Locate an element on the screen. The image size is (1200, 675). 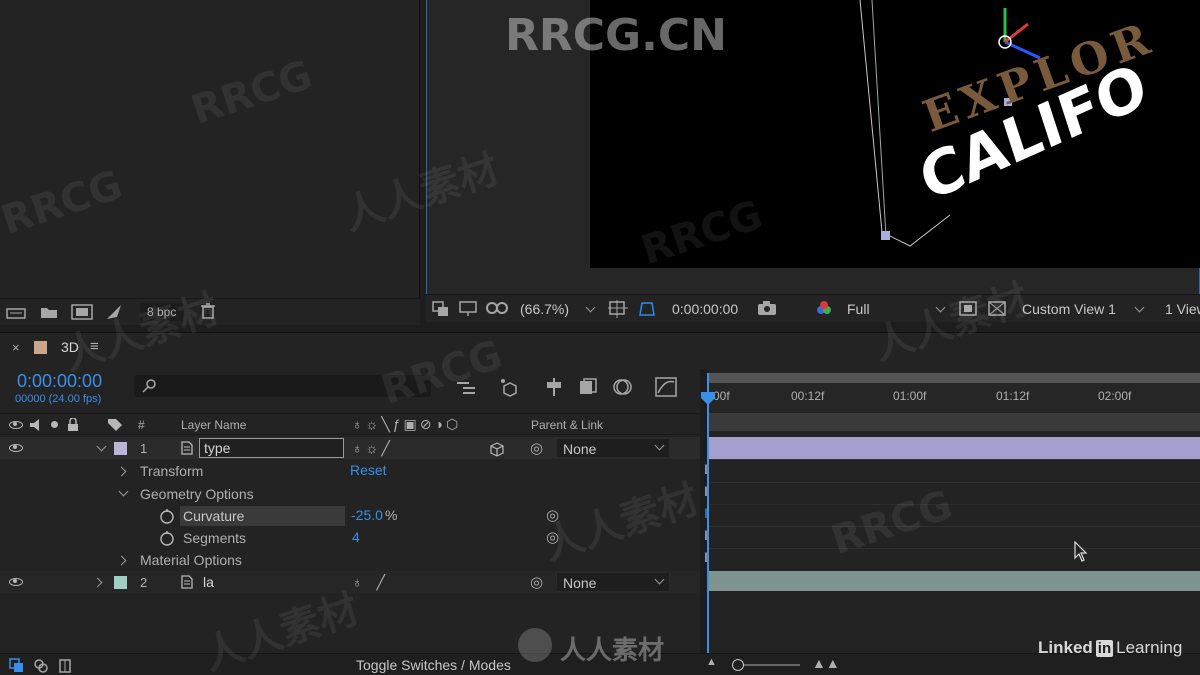
zoom-in-icon: ▲▲ is located at coordinates (826, 663).